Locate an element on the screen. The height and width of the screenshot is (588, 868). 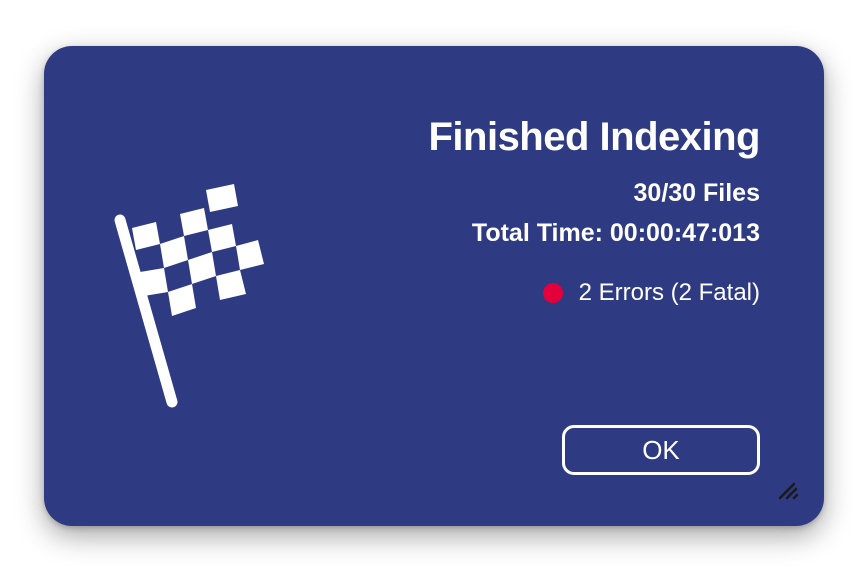
ok-button: OK is located at coordinates (661, 450).